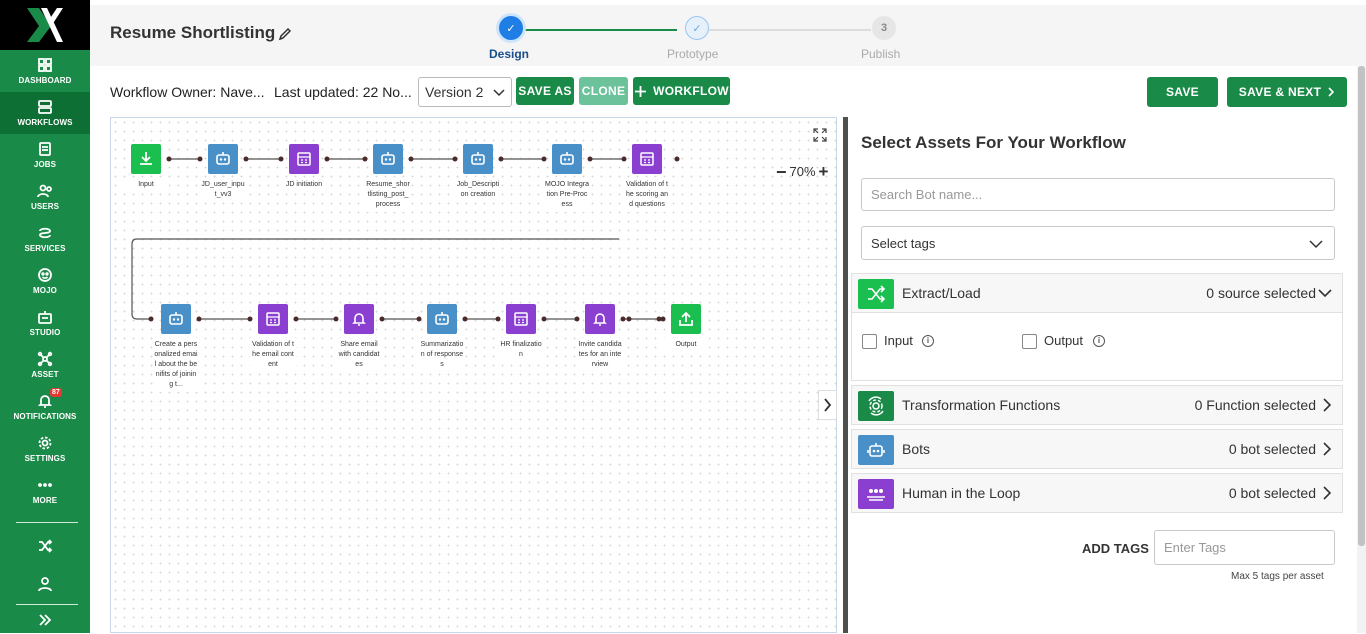 The height and width of the screenshot is (634, 1366). I want to click on logo-icon, so click(45, 25).